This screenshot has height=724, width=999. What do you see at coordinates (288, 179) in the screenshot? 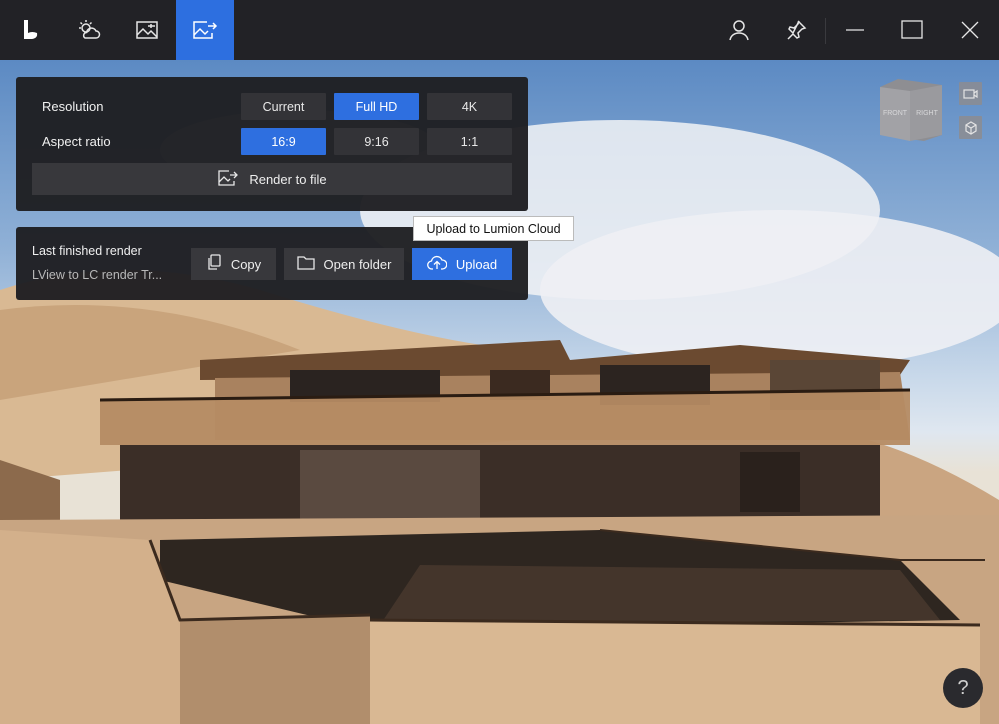
I see `render-to-file-label: Render to file` at bounding box center [288, 179].